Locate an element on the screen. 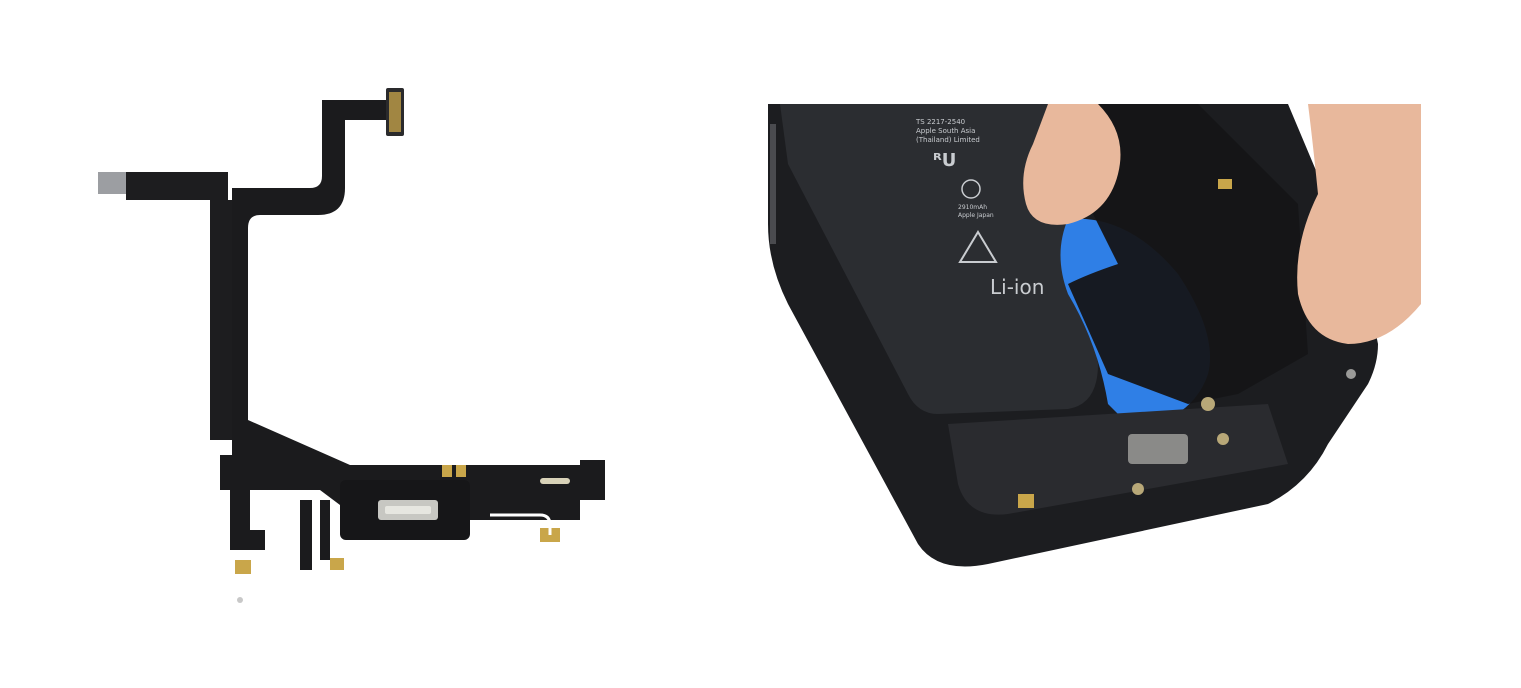 The image size is (1521, 688). finger is located at coordinates (1359, 224).